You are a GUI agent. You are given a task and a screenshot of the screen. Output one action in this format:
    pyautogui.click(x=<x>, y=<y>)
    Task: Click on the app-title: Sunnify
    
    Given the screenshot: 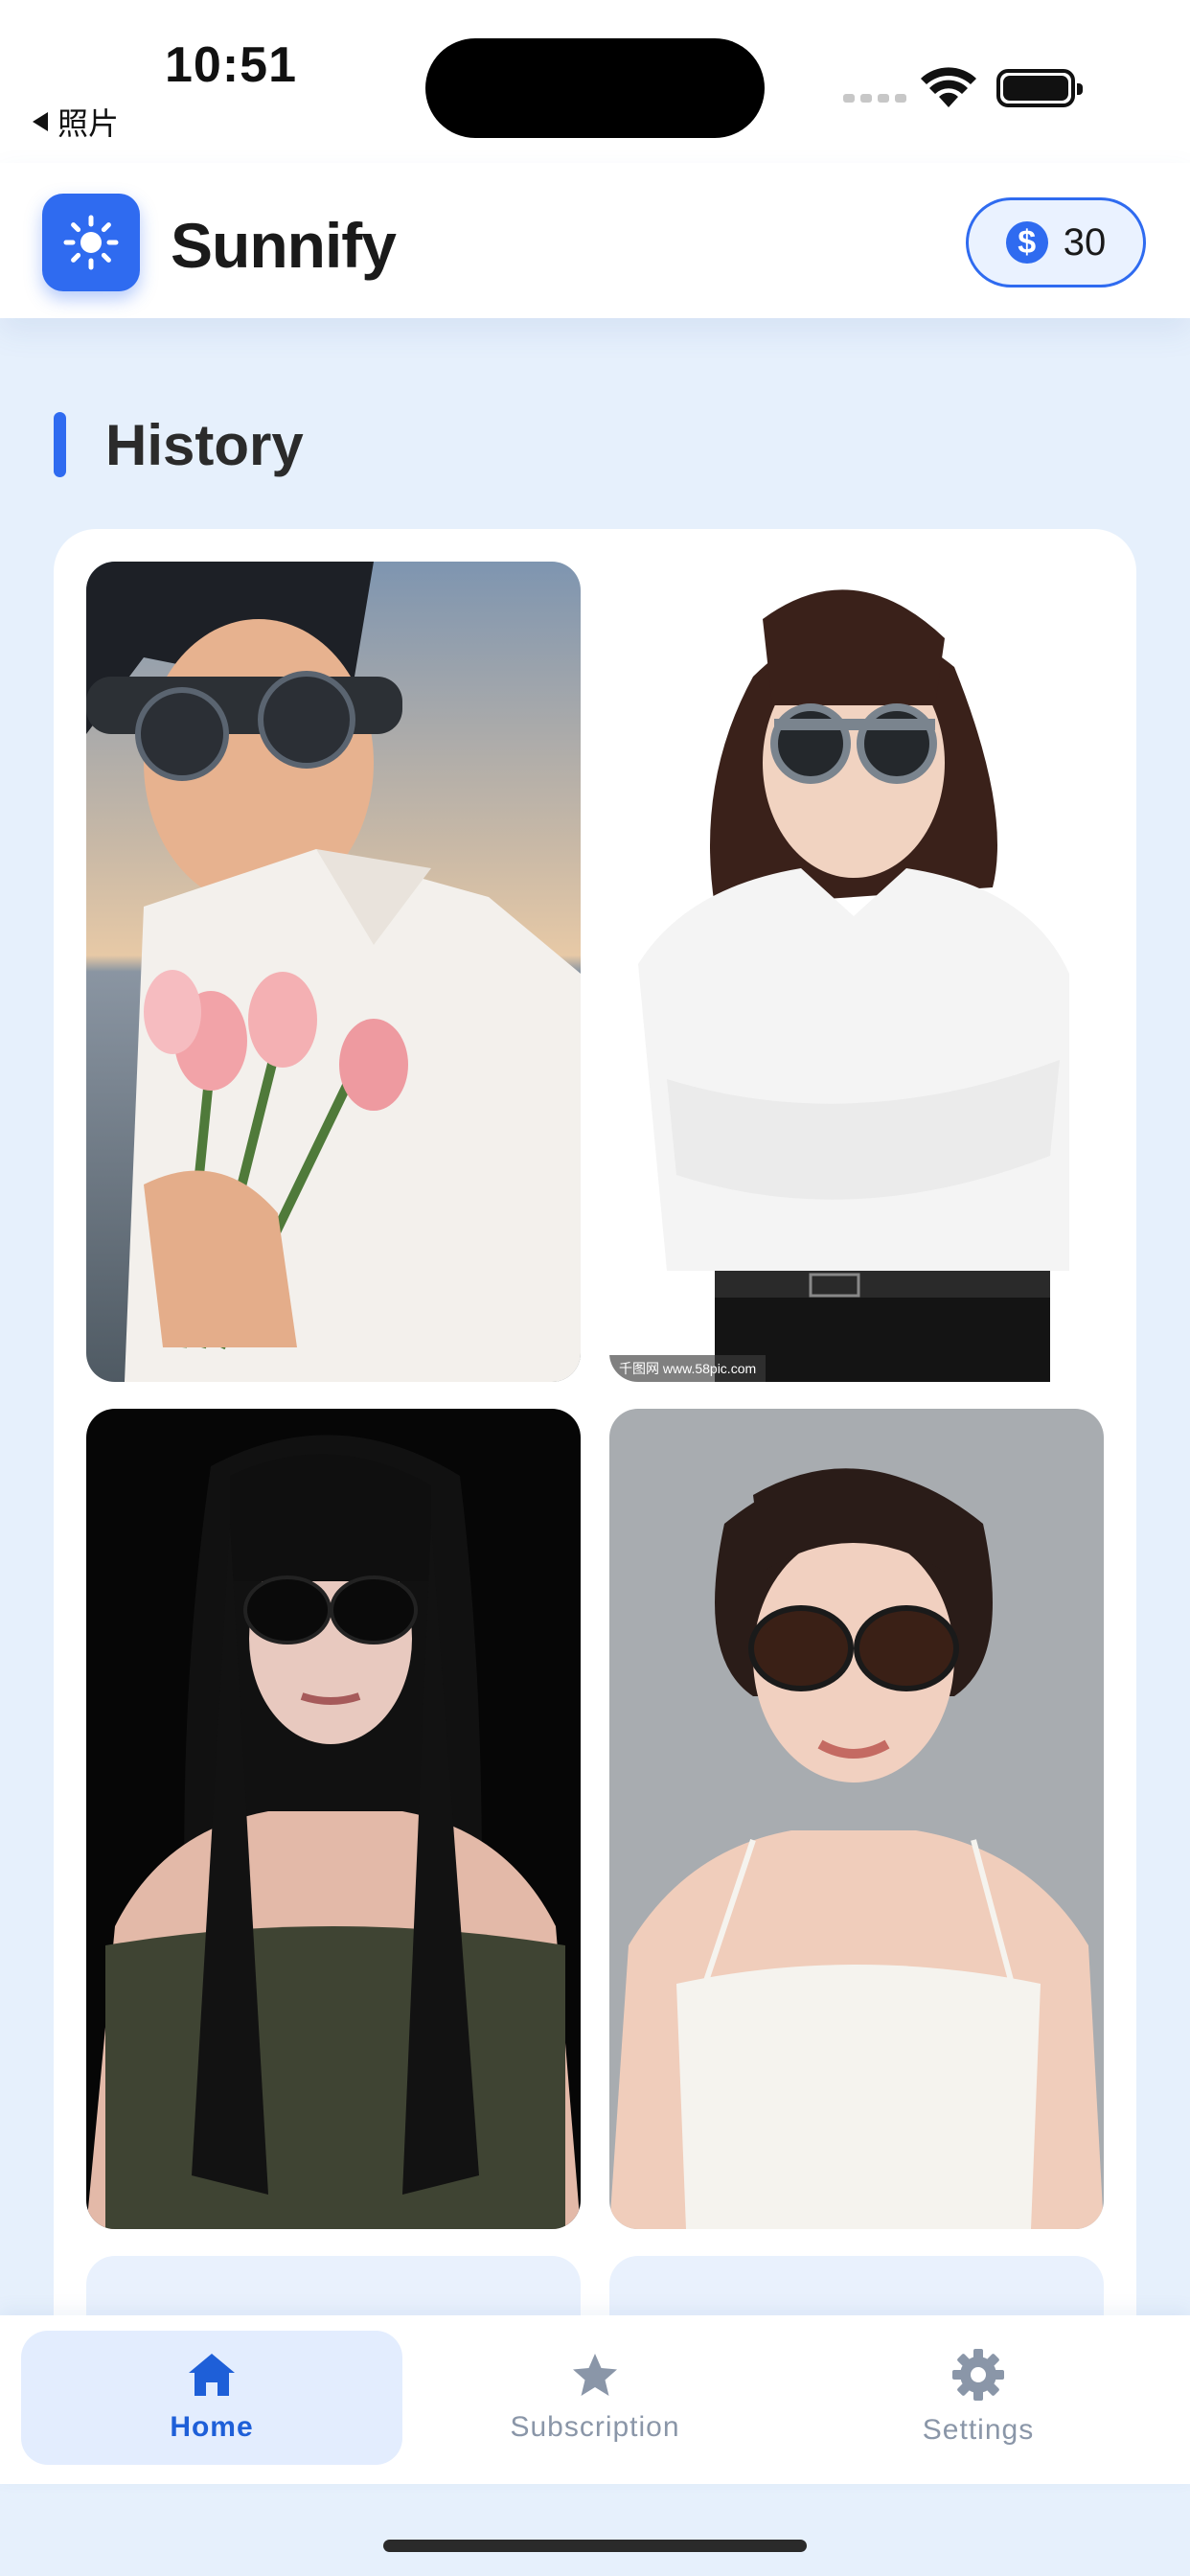 What is the action you would take?
    pyautogui.click(x=284, y=245)
    